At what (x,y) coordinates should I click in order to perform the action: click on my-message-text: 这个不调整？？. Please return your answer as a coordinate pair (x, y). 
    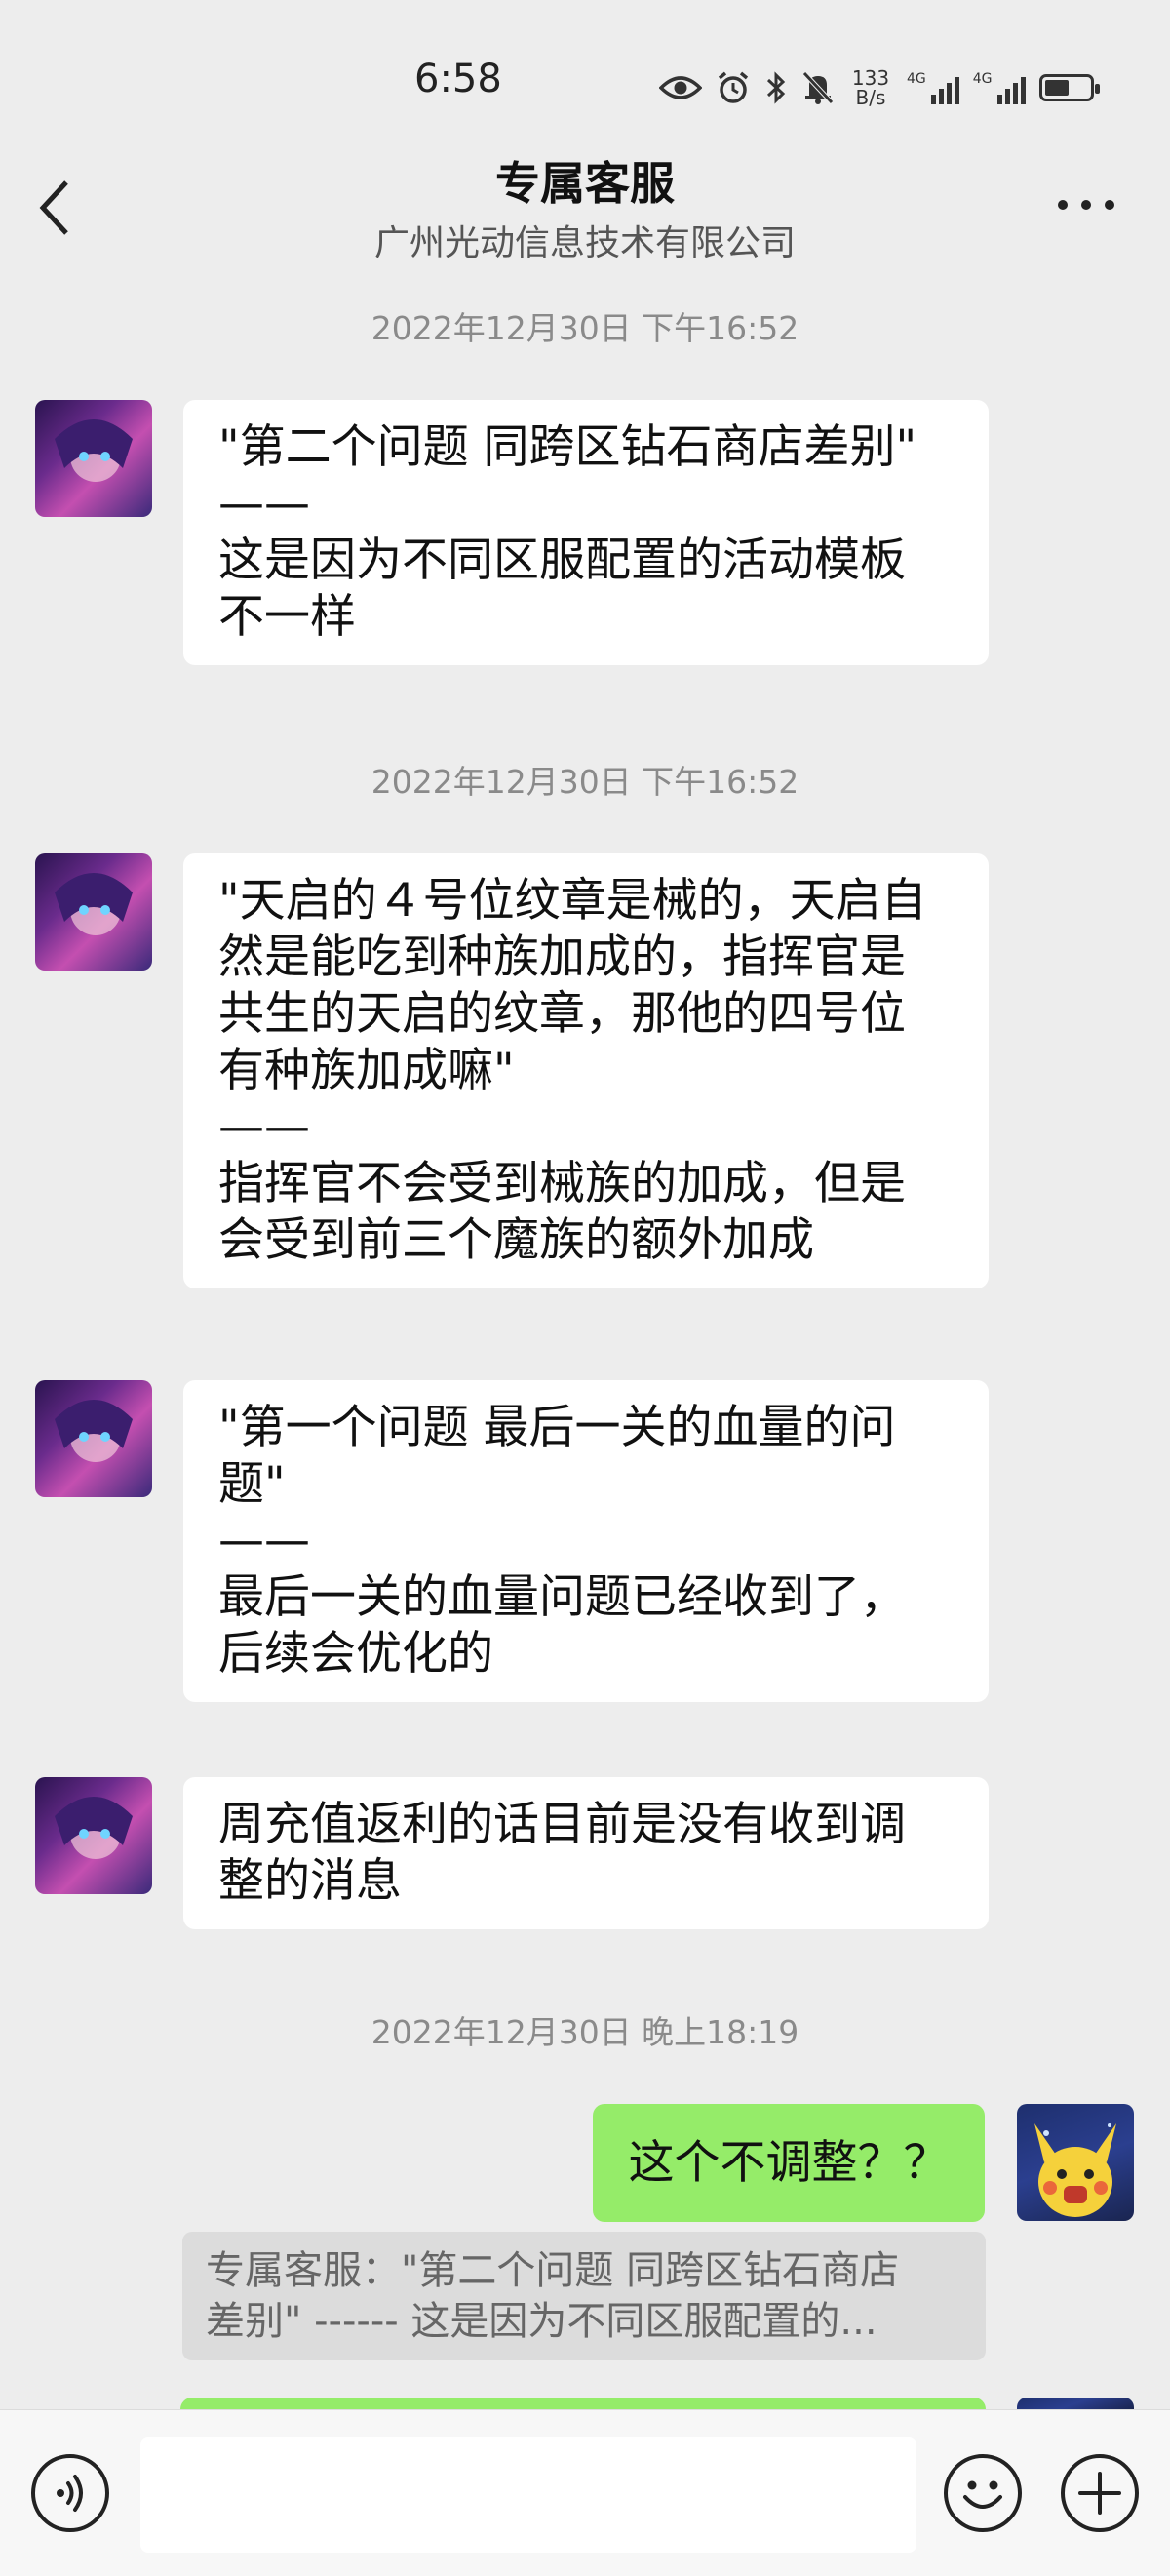
    Looking at the image, I should click on (789, 2162).